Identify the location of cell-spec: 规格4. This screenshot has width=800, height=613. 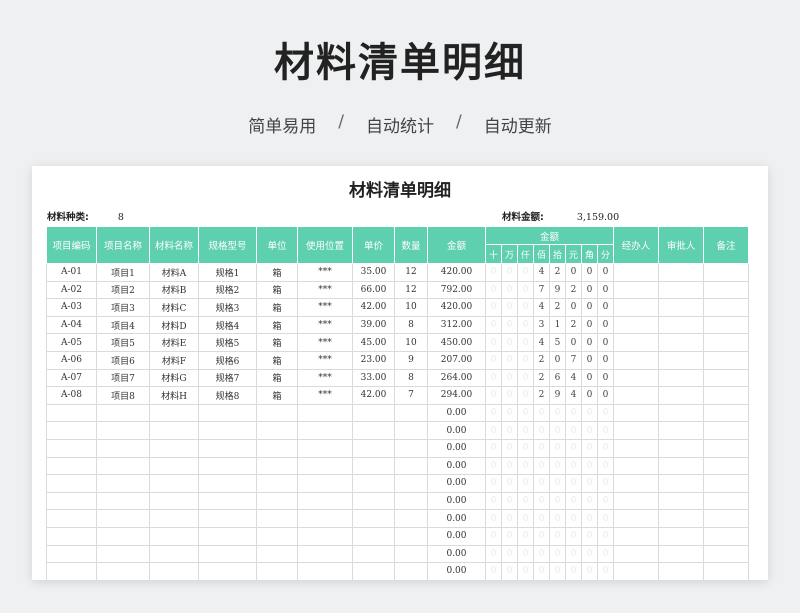
(227, 325).